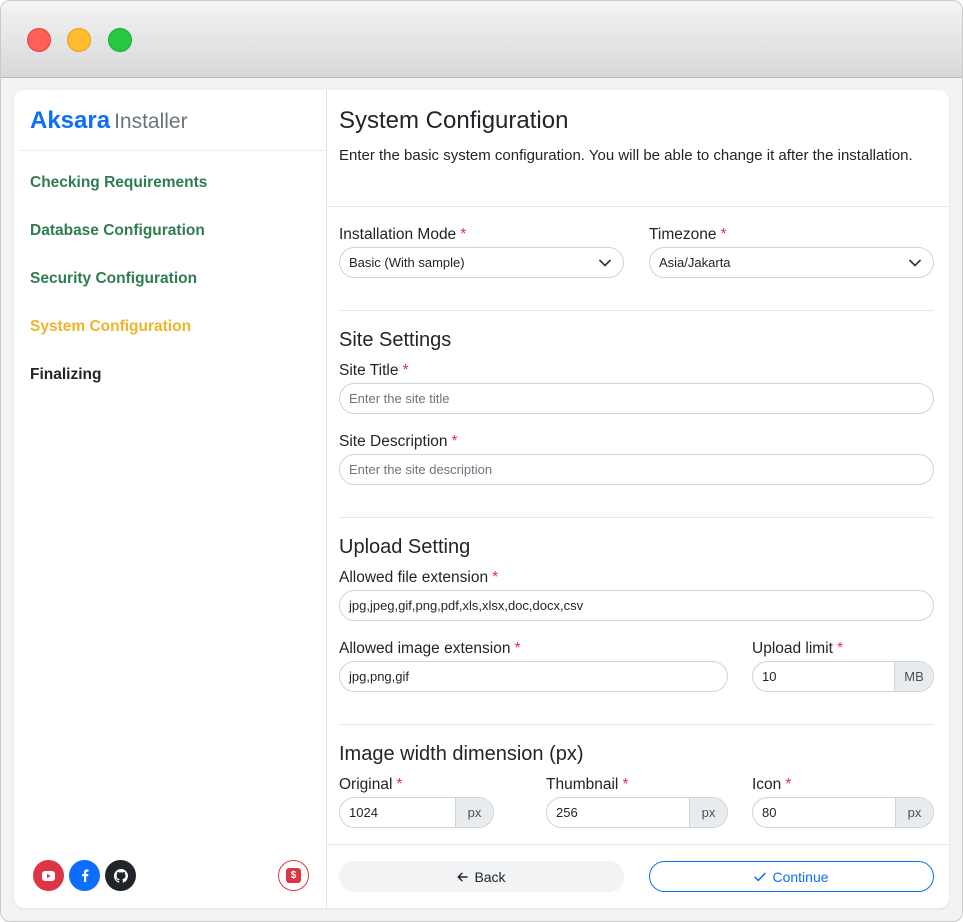 This screenshot has height=922, width=963. I want to click on installation-mode-label: Installation Mode *, so click(403, 234).